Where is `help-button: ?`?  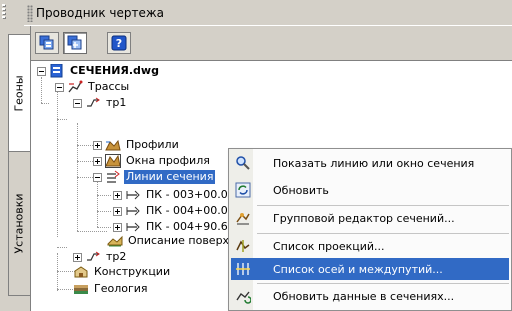 help-button: ? is located at coordinates (119, 43).